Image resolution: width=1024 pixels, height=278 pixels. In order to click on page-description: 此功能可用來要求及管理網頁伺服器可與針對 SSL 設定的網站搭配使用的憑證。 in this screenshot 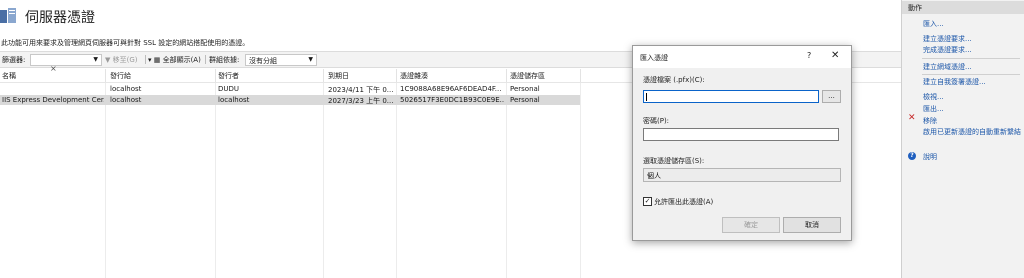, I will do `click(125, 43)`.